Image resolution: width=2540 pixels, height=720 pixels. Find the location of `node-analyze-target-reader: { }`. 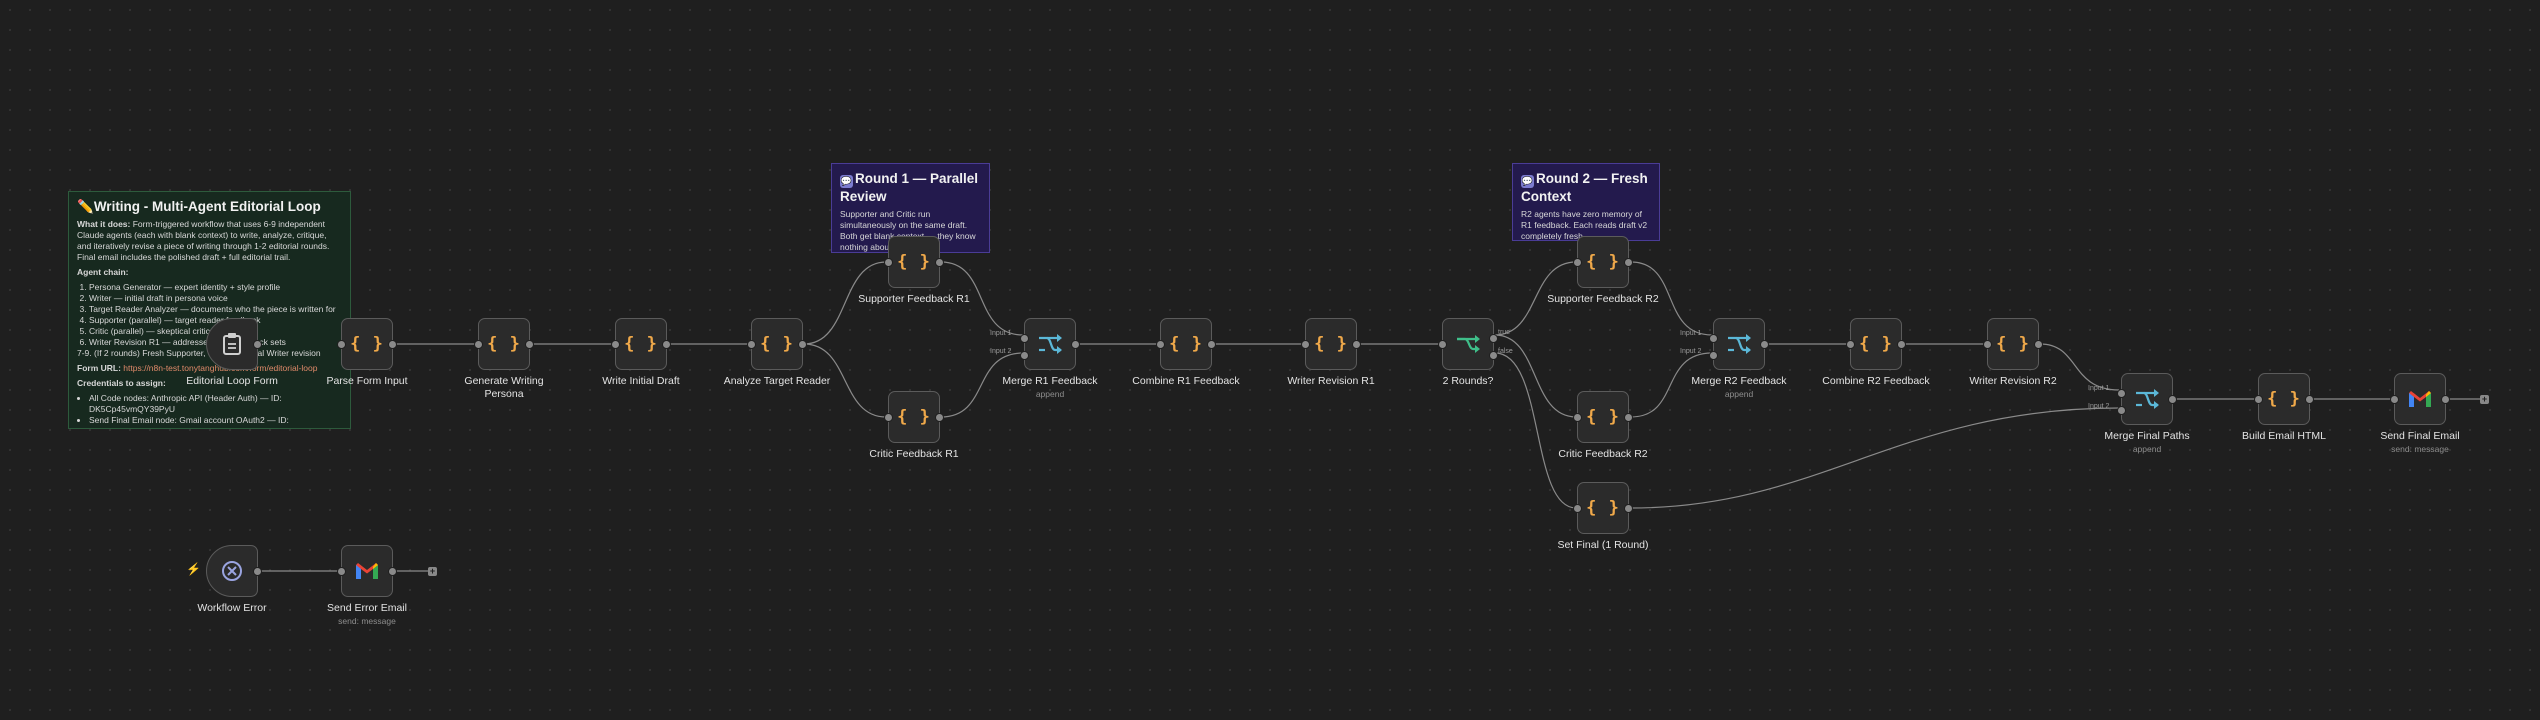

node-analyze-target-reader: { } is located at coordinates (777, 344).